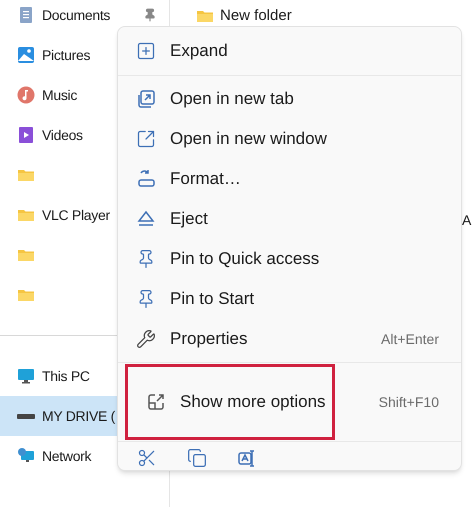 The width and height of the screenshot is (474, 507). Describe the element at coordinates (26, 416) in the screenshot. I see `drive-icon` at that location.